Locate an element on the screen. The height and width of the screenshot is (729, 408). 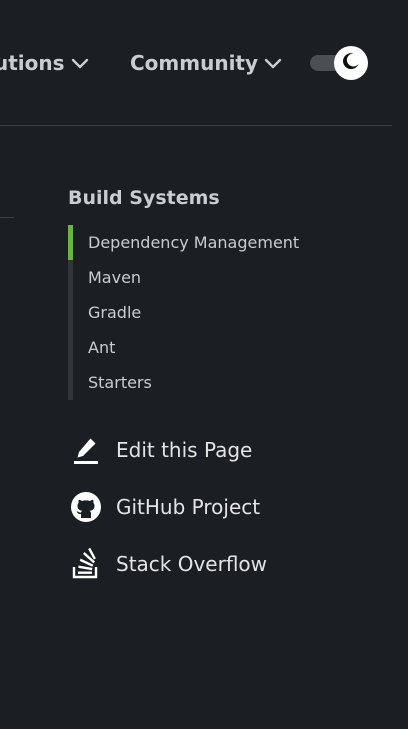
edit-page-link: Edit this Page is located at coordinates (230, 450).